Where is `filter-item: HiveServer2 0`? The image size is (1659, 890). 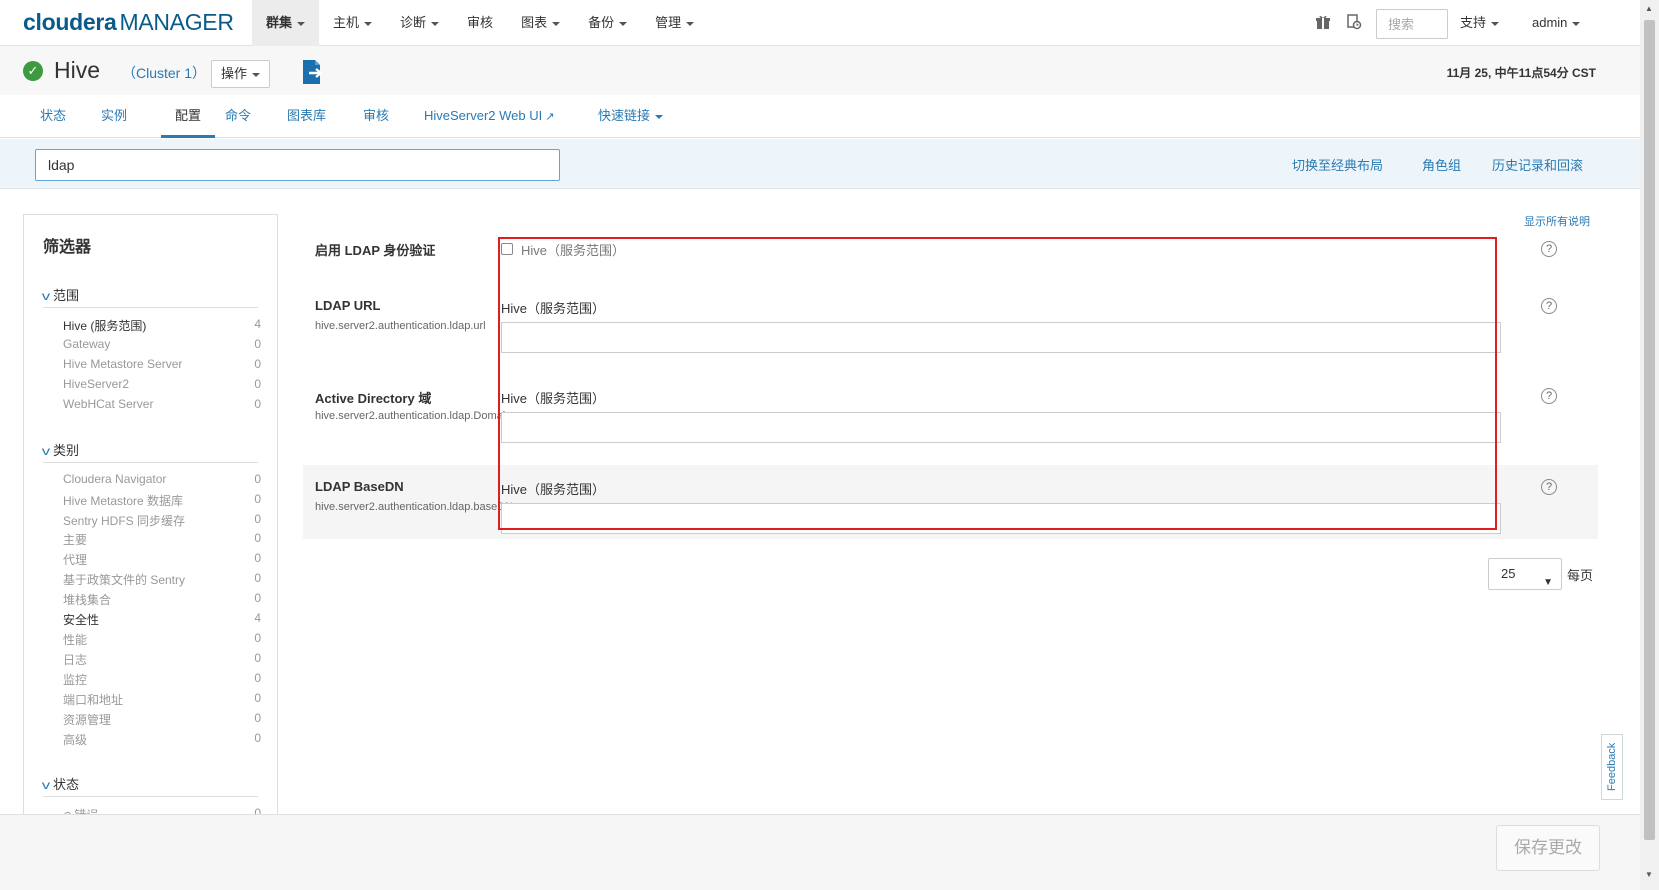
filter-item: HiveServer2 0 is located at coordinates (162, 386).